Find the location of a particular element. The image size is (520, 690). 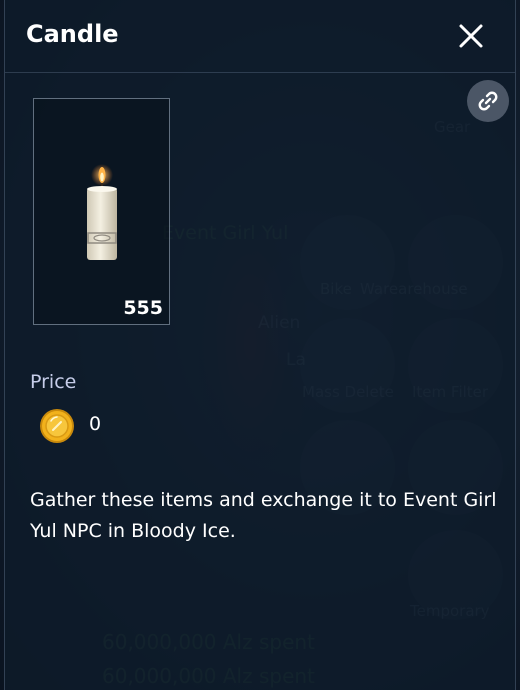

candle-icon is located at coordinates (102, 212).